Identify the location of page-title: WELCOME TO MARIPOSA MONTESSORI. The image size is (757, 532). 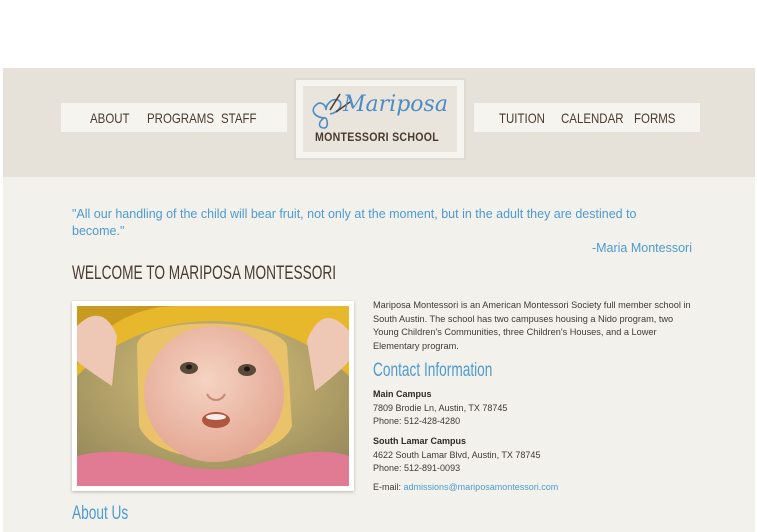
(204, 273).